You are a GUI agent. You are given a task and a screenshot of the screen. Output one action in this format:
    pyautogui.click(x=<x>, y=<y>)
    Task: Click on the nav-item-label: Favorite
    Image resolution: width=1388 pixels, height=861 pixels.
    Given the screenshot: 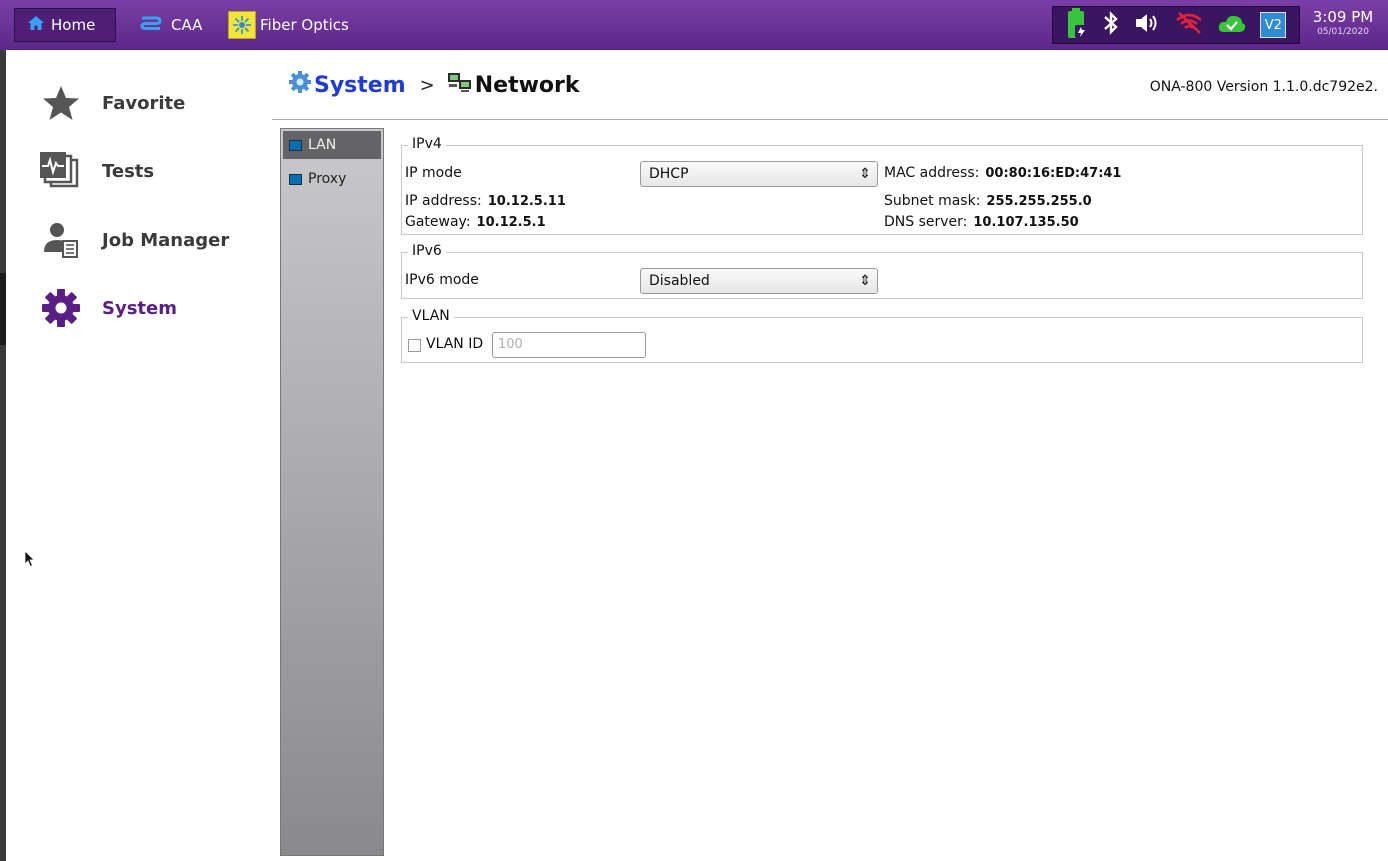 What is the action you would take?
    pyautogui.click(x=144, y=103)
    